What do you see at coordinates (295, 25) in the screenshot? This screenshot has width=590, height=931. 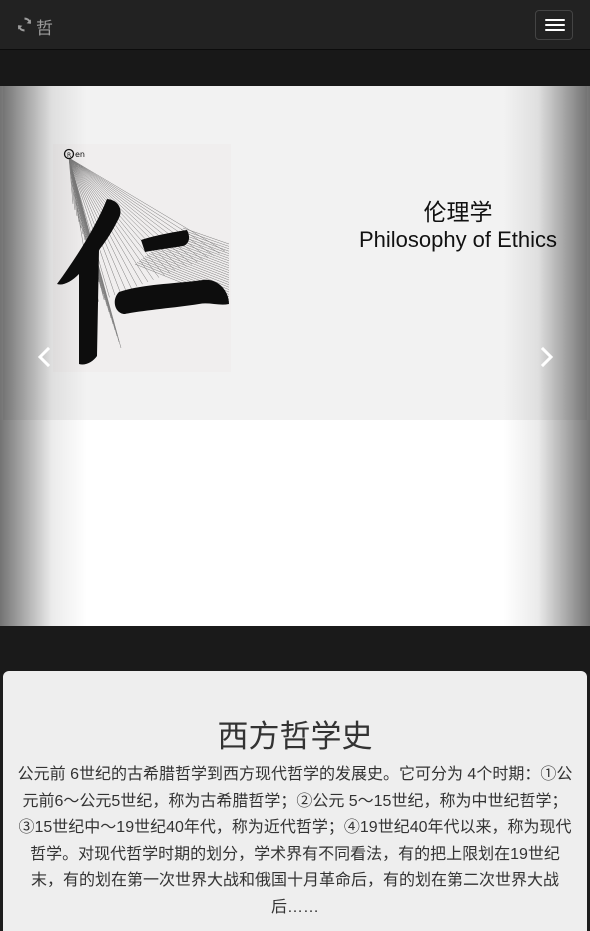 I see `top-navbar: 哲` at bounding box center [295, 25].